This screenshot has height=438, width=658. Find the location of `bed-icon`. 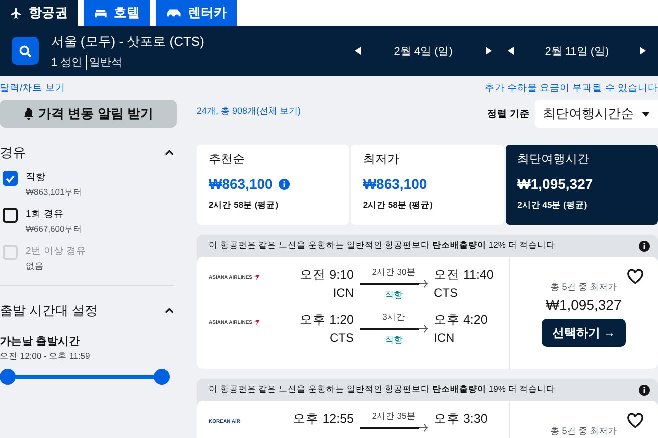

bed-icon is located at coordinates (101, 13).